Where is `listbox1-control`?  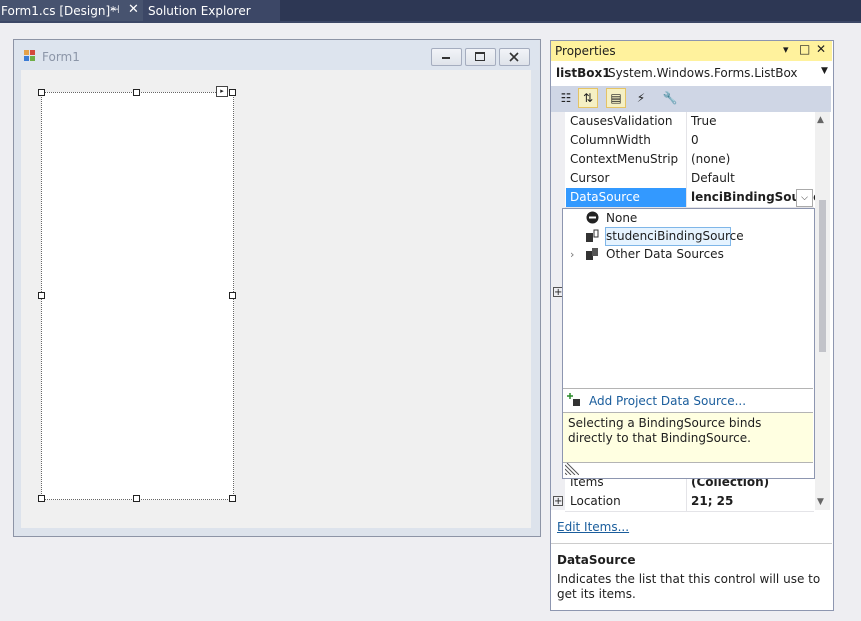
listbox1-control is located at coordinates (137, 296).